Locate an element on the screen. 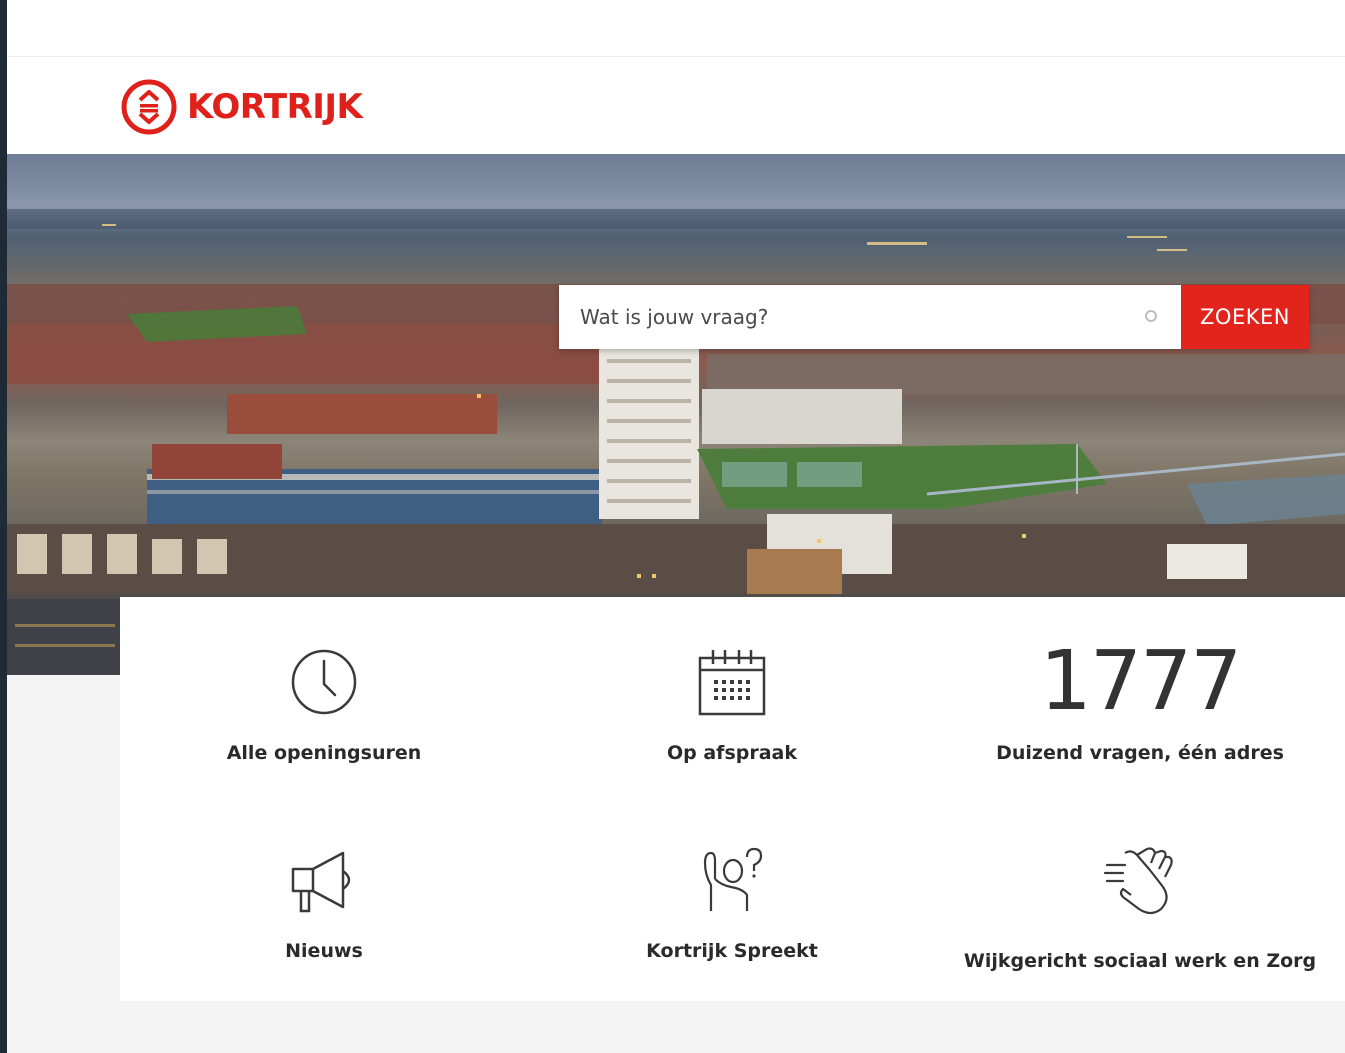 The height and width of the screenshot is (1053, 1345). search-input is located at coordinates (870, 317).